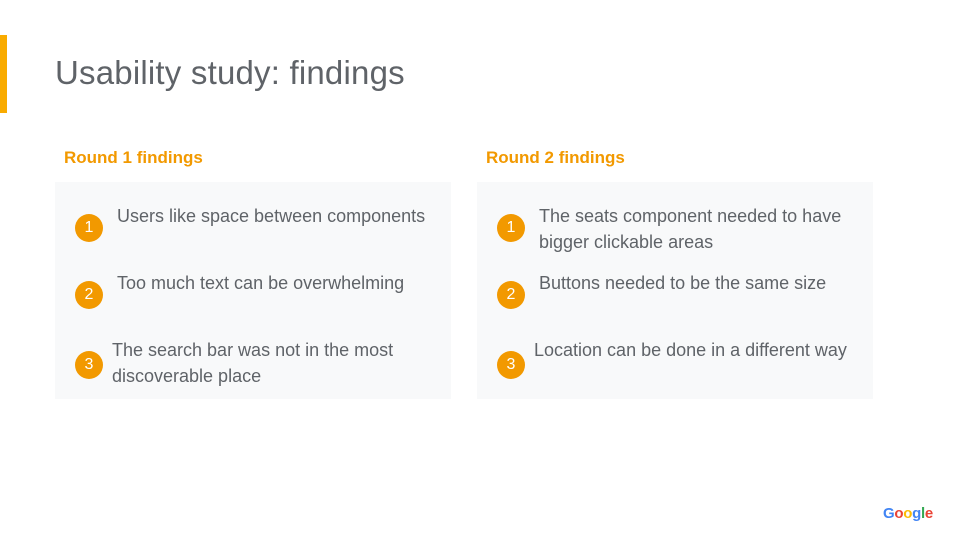  I want to click on logo-letter: g, so click(916, 513).